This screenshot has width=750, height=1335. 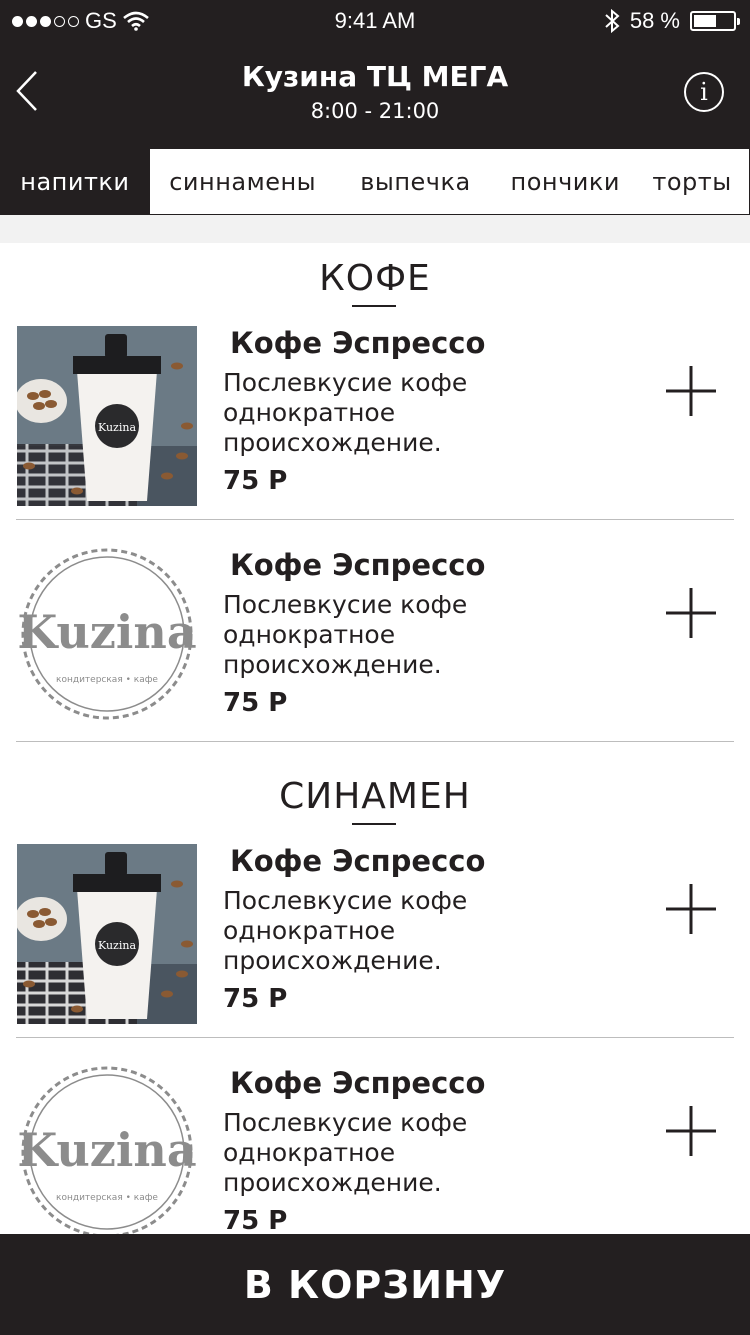 I want to click on tab-cinnamons: синнамены, so click(x=243, y=182).